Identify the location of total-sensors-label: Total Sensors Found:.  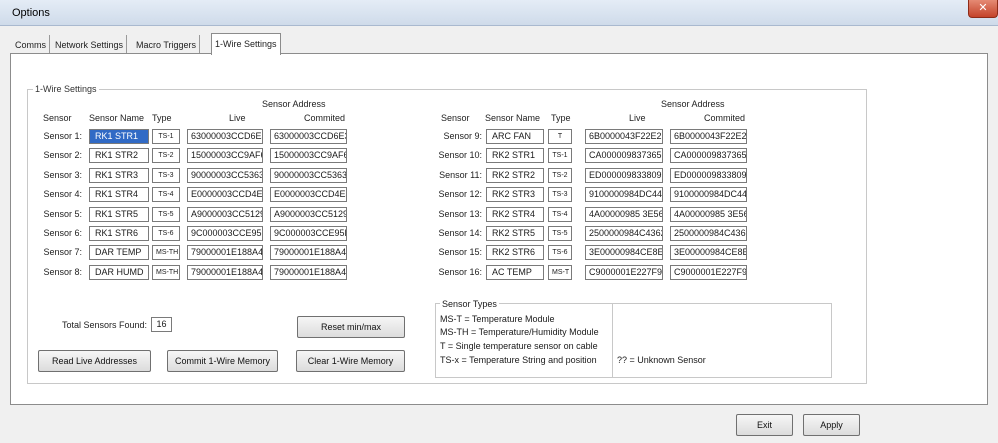
(105, 325).